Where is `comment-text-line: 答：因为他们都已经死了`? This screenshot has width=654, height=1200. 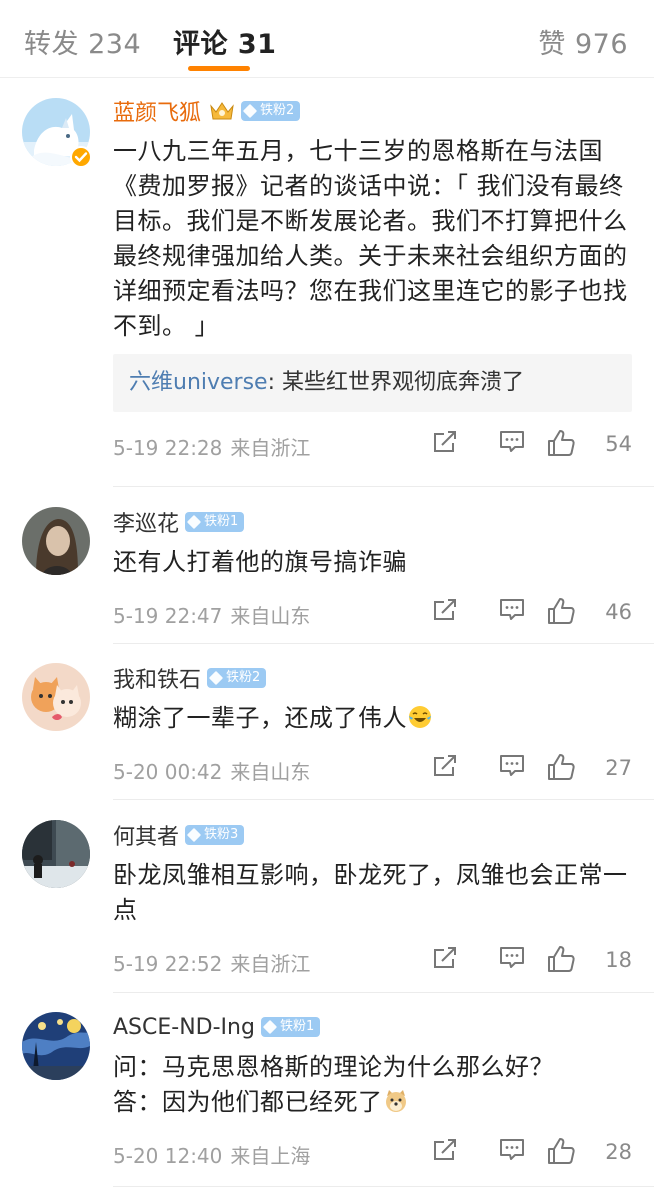 comment-text-line: 答：因为他们都已经死了 is located at coordinates (248, 1102).